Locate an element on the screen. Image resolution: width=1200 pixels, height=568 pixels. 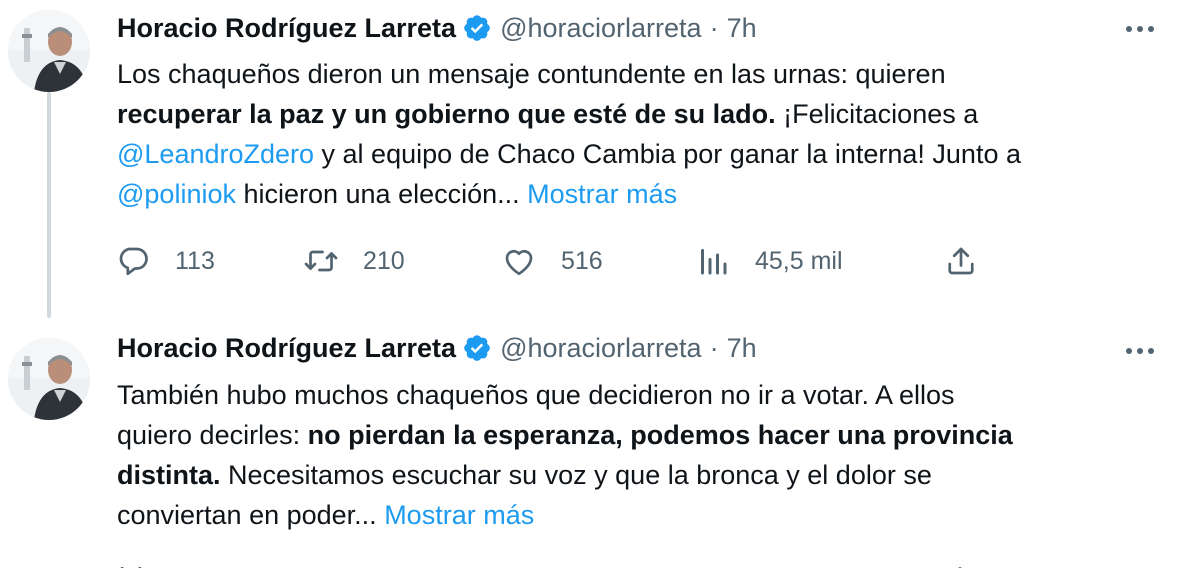
next-actions-row-cutoff is located at coordinates (600, 564).